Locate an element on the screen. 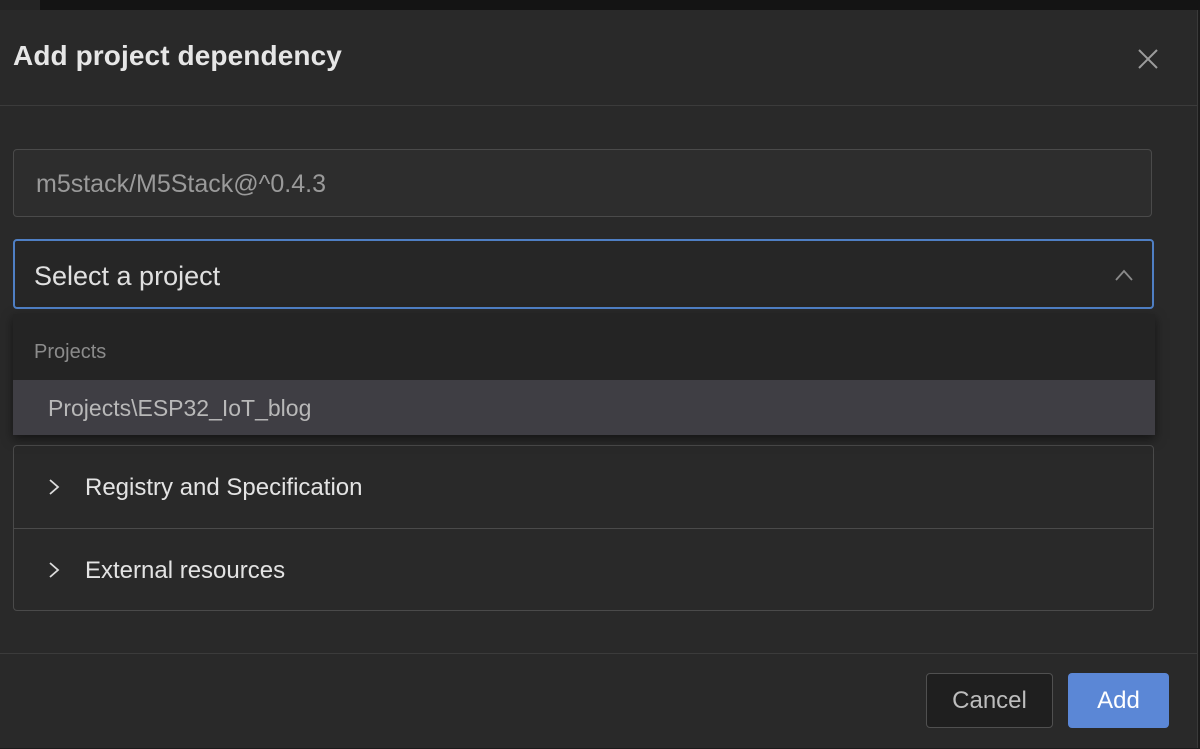 This screenshot has width=1200, height=749. section-label: External resources is located at coordinates (185, 570).